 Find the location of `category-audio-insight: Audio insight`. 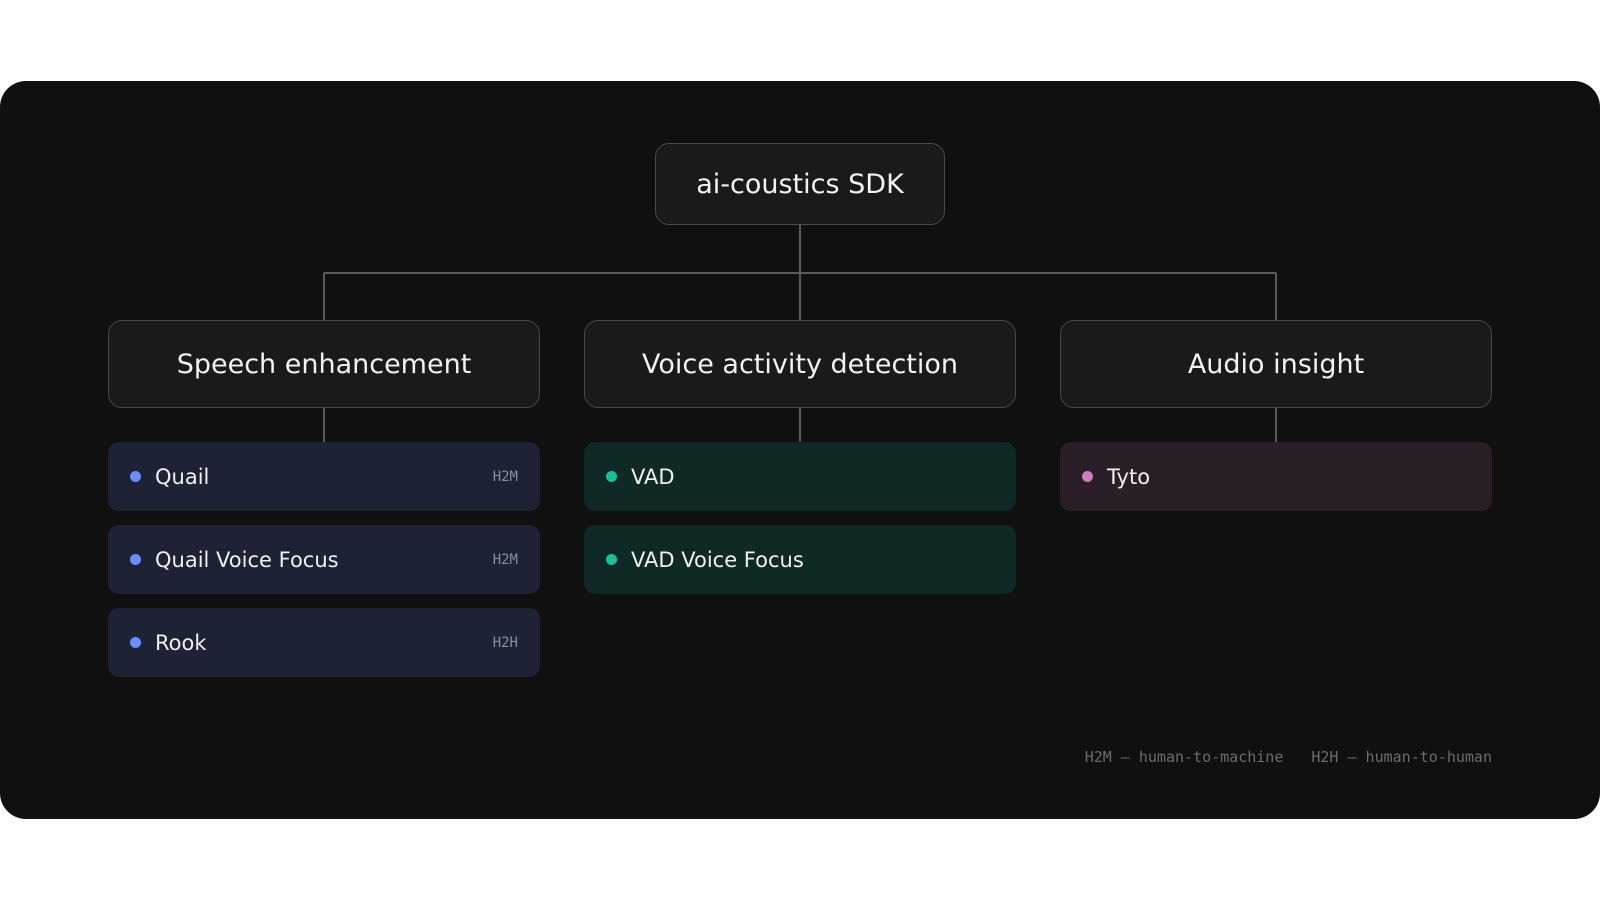

category-audio-insight: Audio insight is located at coordinates (1276, 364).